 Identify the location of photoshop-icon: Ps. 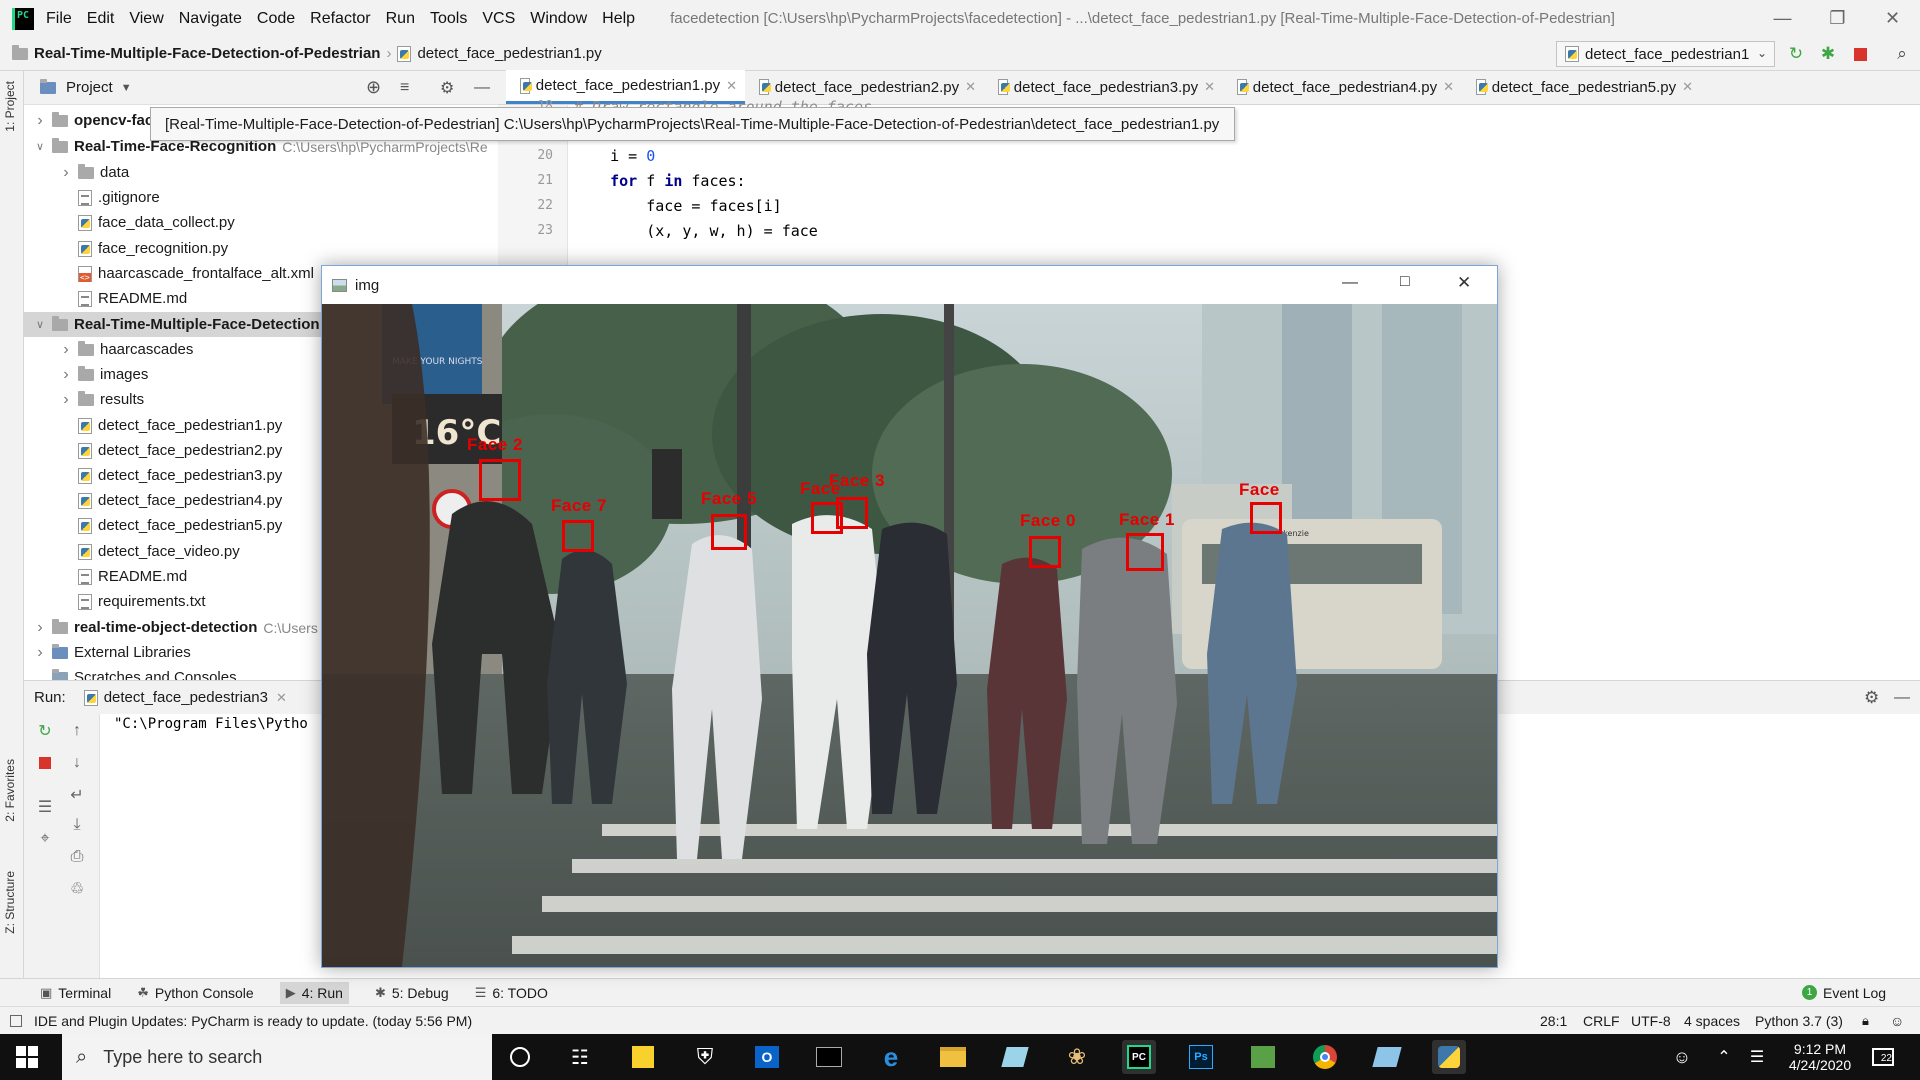
(1201, 1057).